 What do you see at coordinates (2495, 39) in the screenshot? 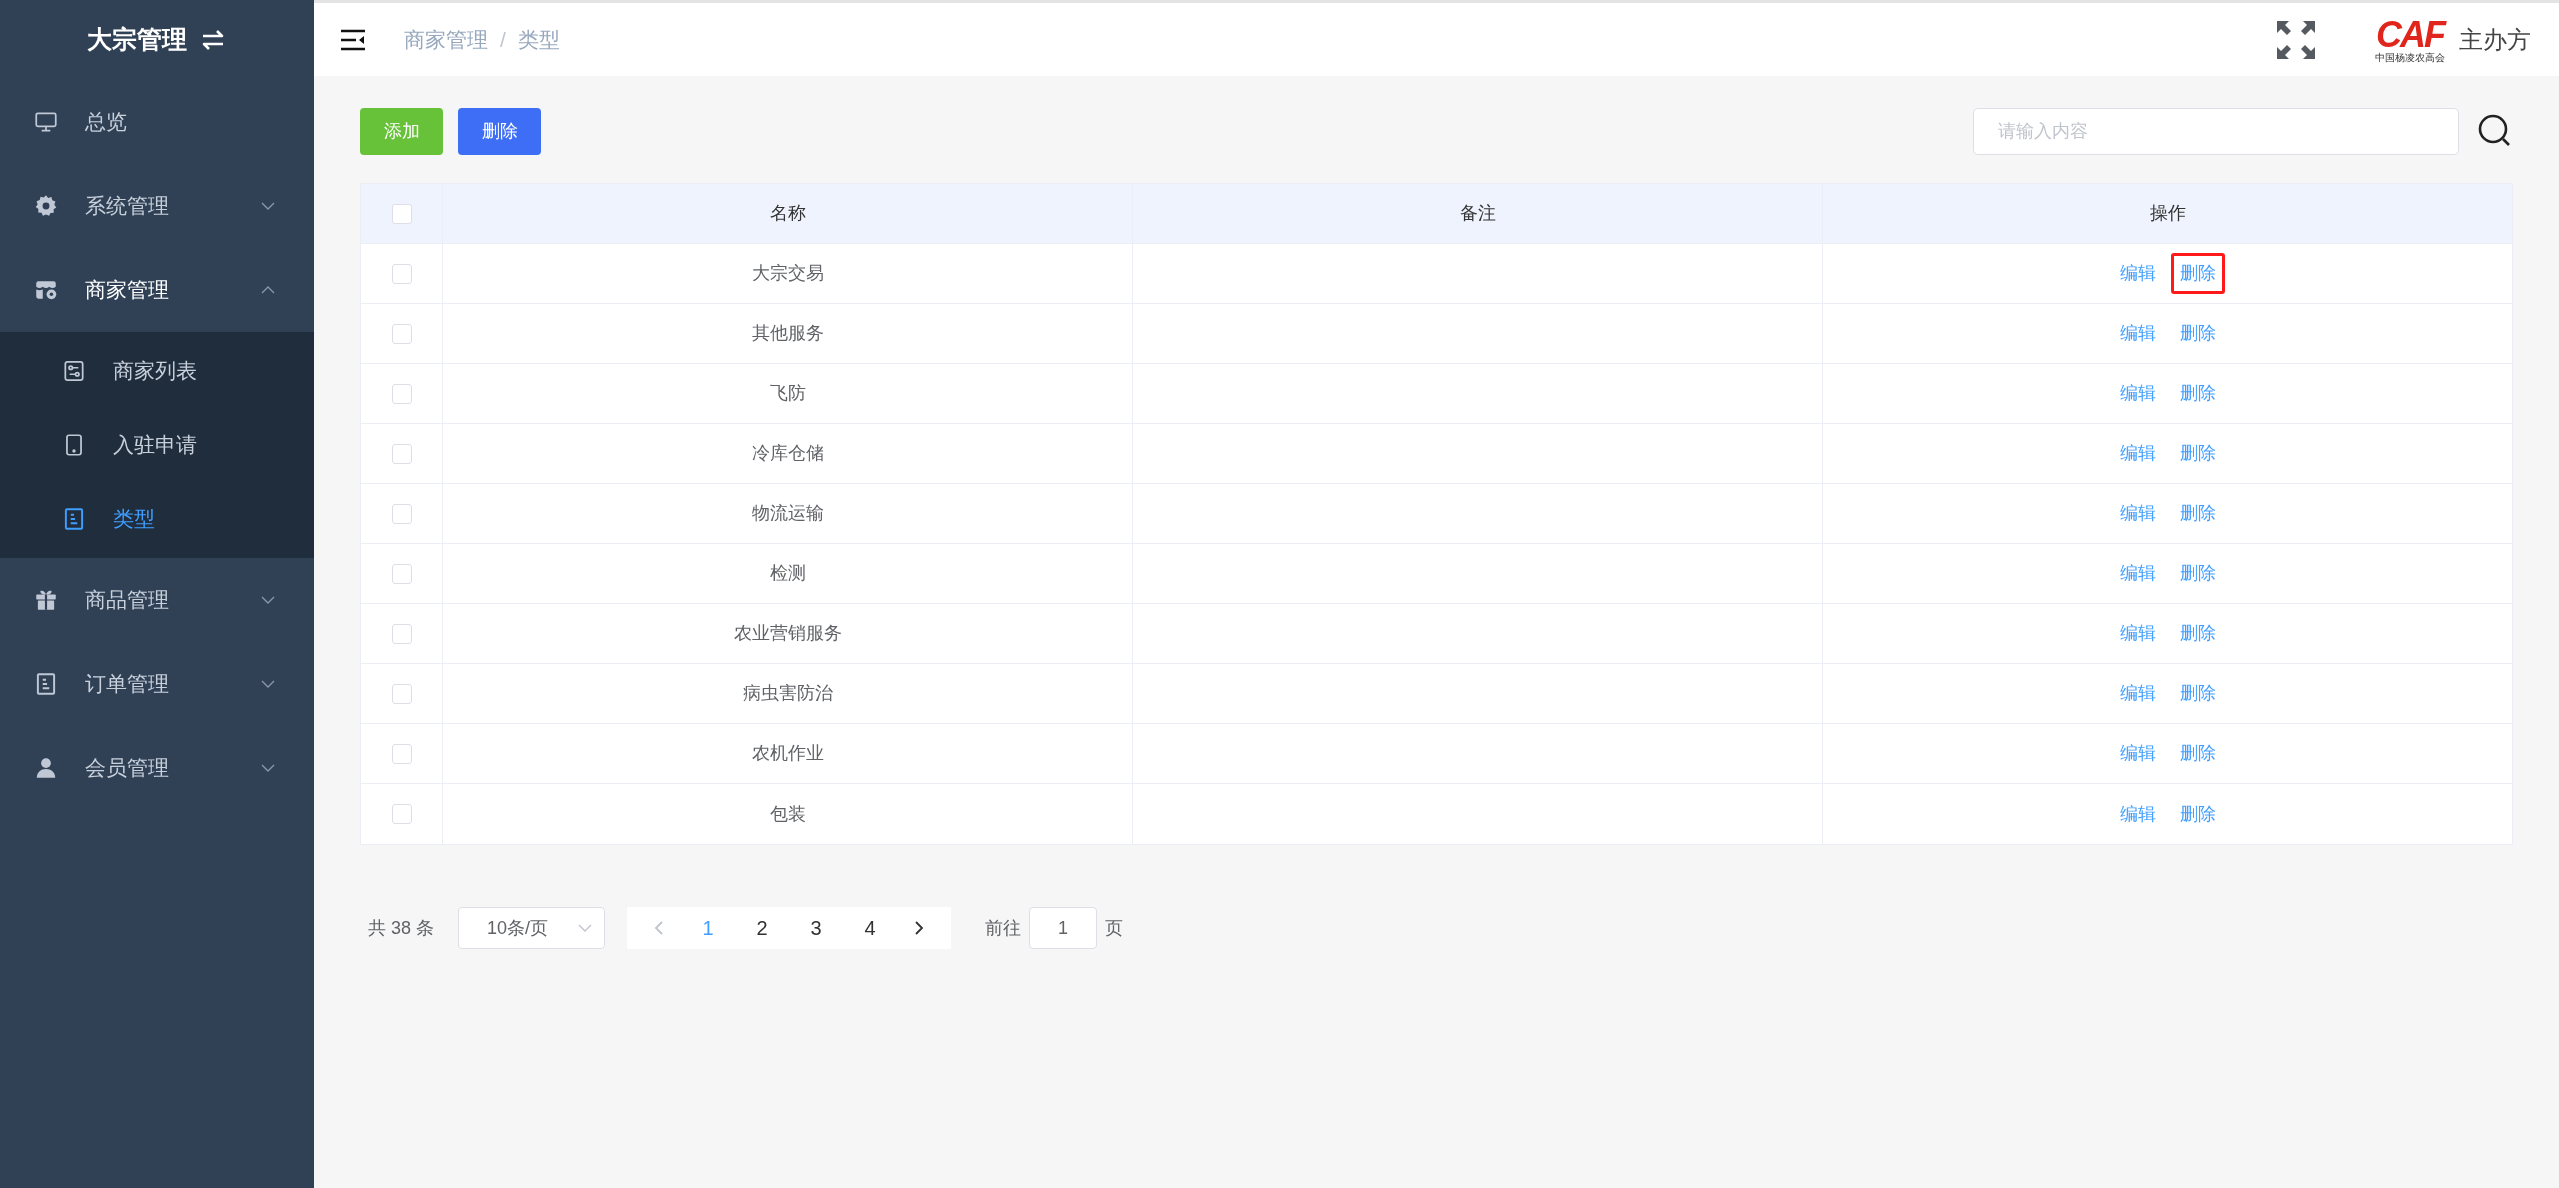
I see `organizer-label: 主办方` at bounding box center [2495, 39].